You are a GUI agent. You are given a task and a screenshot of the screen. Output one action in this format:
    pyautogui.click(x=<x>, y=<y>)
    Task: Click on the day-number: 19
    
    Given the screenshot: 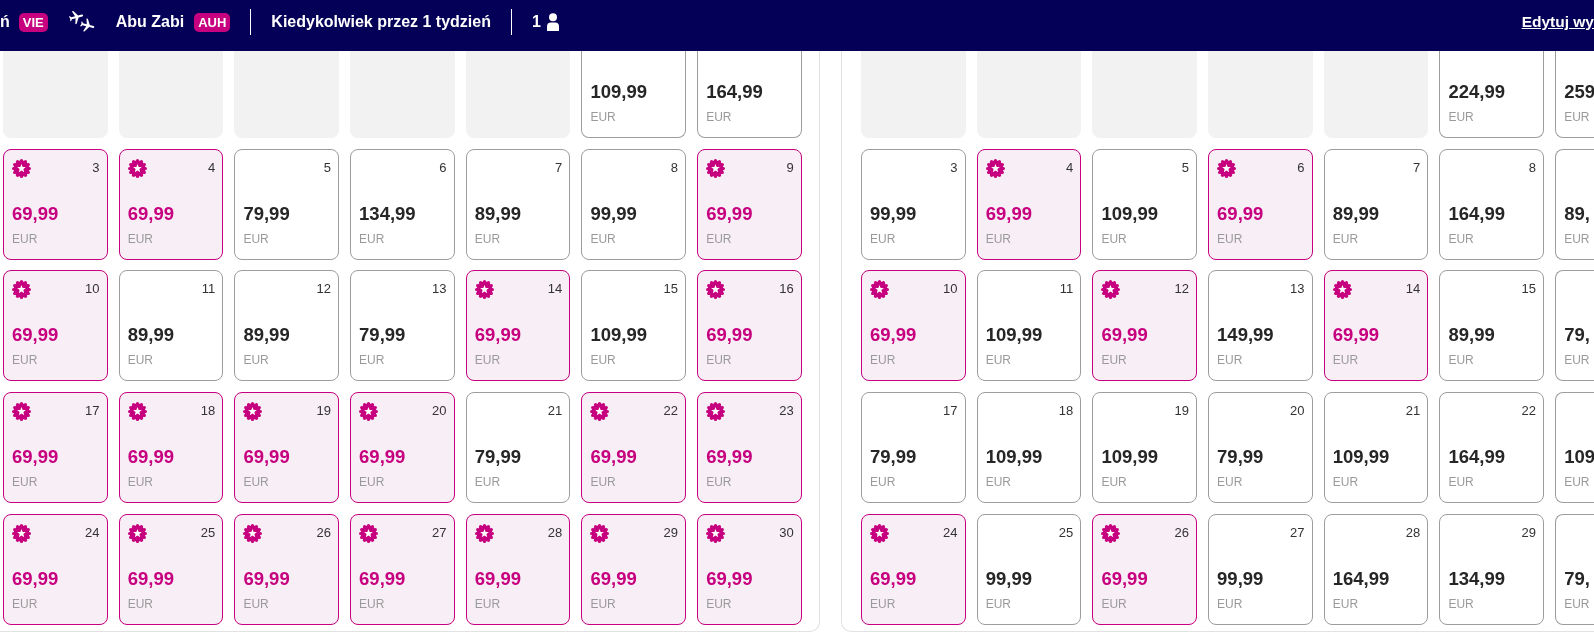 What is the action you would take?
    pyautogui.click(x=1181, y=411)
    